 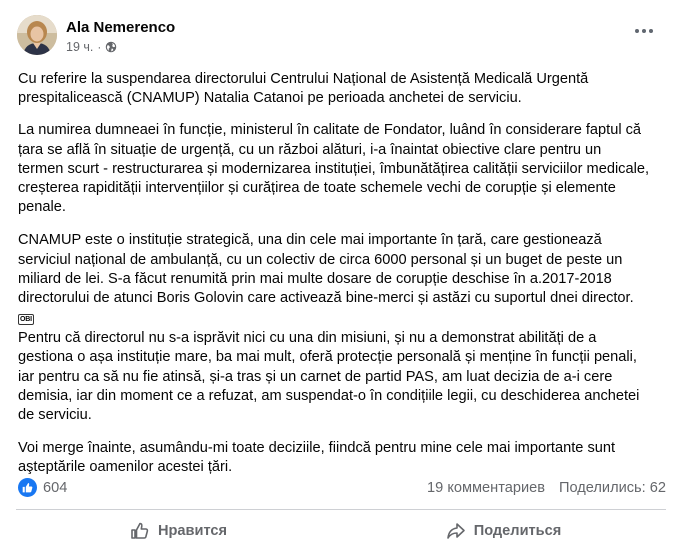 I want to click on avatar, so click(x=37, y=35).